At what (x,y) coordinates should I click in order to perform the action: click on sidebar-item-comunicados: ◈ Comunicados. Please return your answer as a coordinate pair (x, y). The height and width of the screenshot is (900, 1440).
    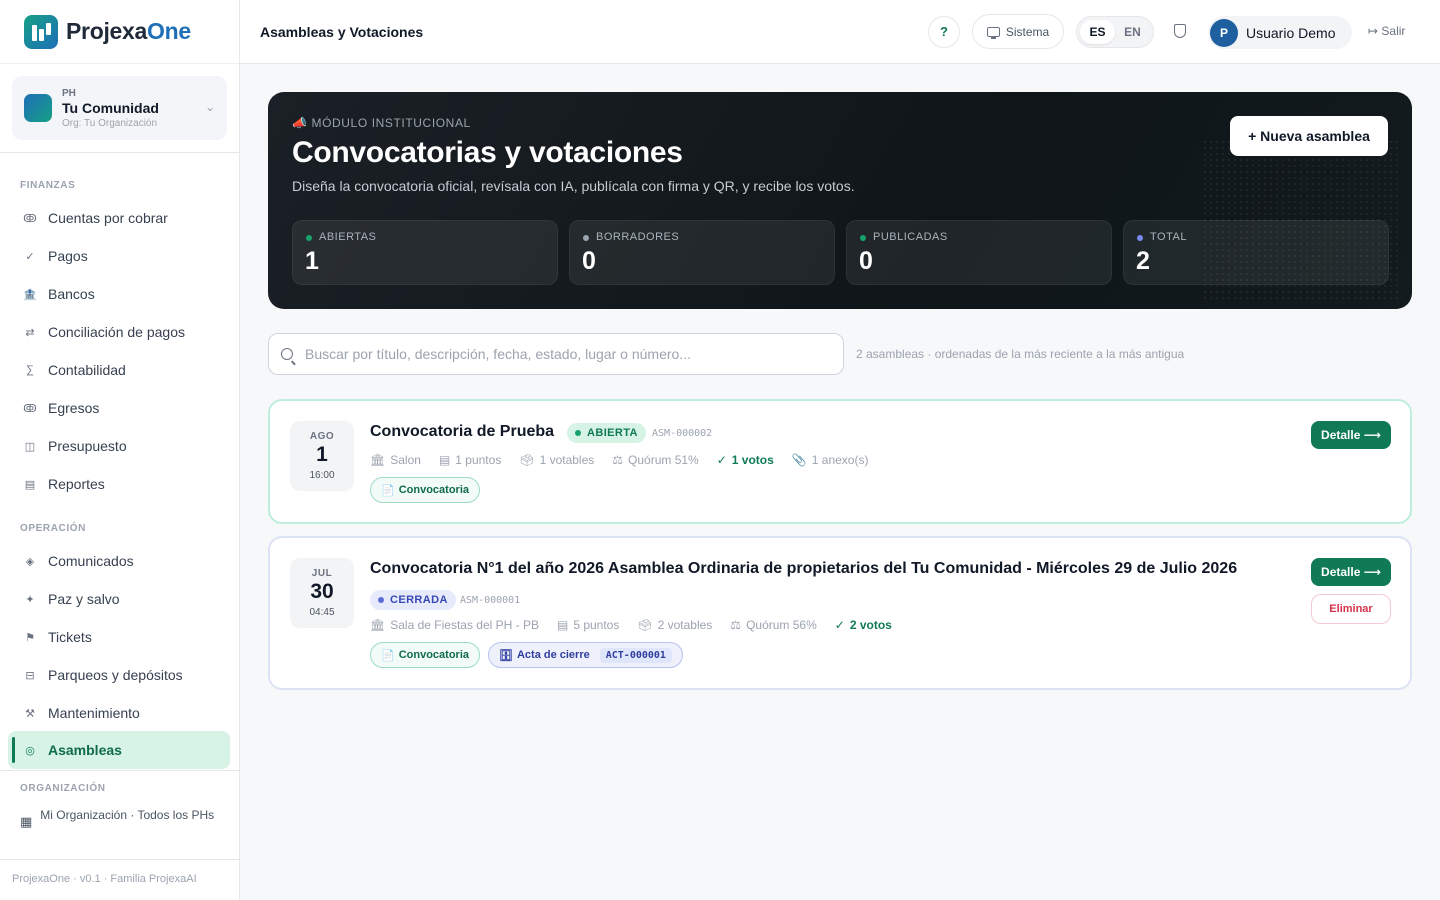
    Looking at the image, I should click on (119, 561).